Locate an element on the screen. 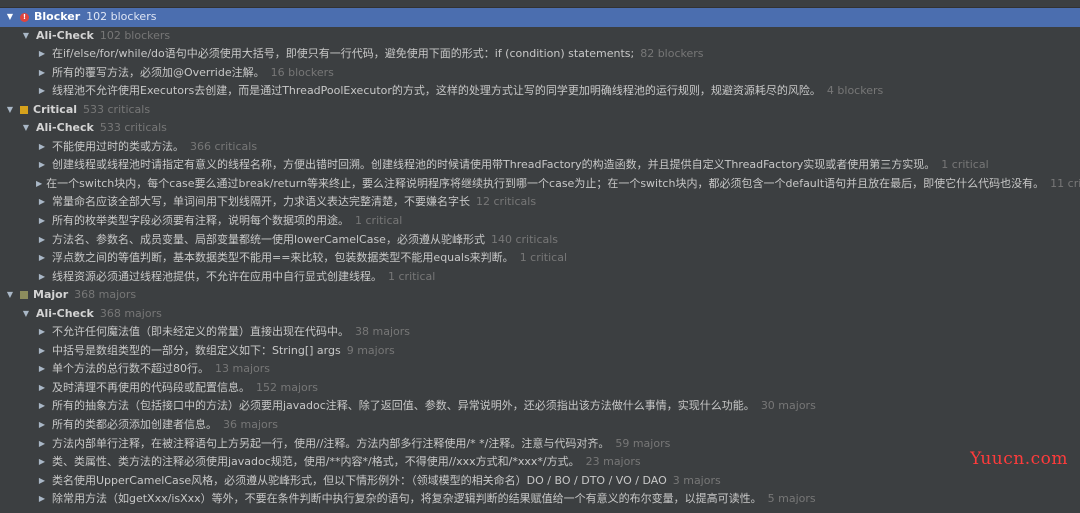  group-node: ▼ Ali-Check 102 blockers is located at coordinates (540, 36).